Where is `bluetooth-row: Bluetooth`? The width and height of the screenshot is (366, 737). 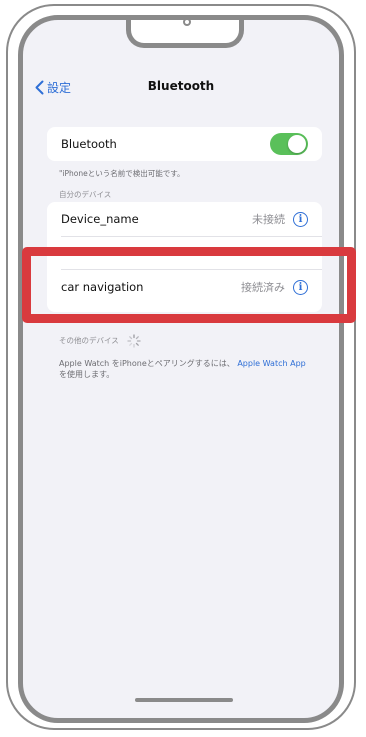
bluetooth-row: Bluetooth is located at coordinates (184, 144).